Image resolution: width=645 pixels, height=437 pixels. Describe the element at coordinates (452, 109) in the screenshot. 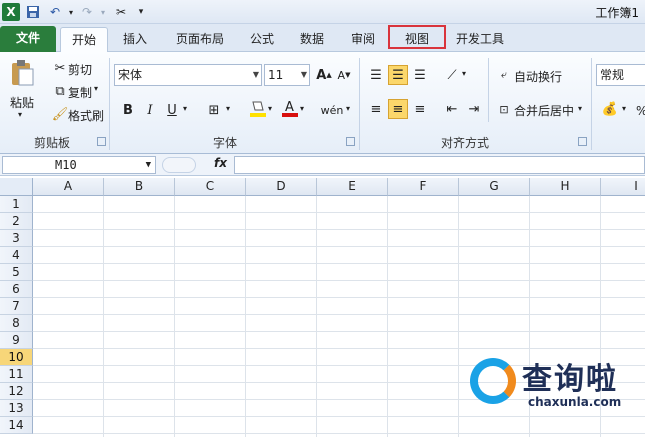

I see `indent-decrease-icon: ⇤` at that location.